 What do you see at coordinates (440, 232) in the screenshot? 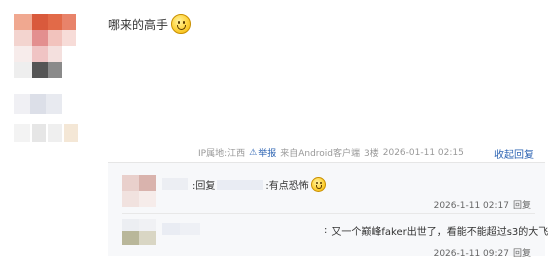
I see `reply-text: 又一个巅峰faker出世了，看能不能超过s3的大飞` at bounding box center [440, 232].